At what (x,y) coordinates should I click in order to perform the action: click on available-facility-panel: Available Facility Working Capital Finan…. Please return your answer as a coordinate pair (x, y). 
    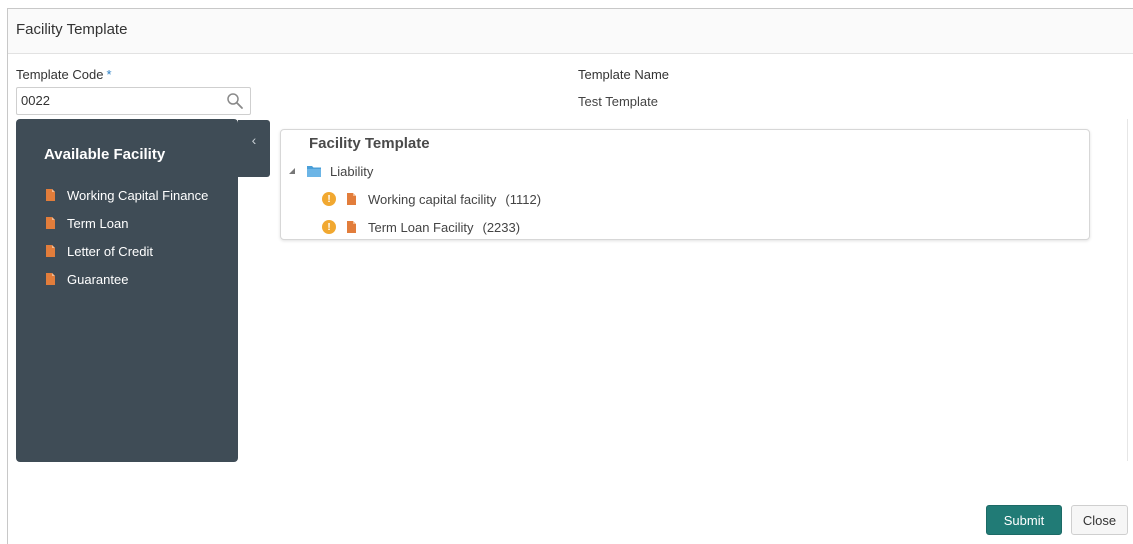
    Looking at the image, I should click on (127, 290).